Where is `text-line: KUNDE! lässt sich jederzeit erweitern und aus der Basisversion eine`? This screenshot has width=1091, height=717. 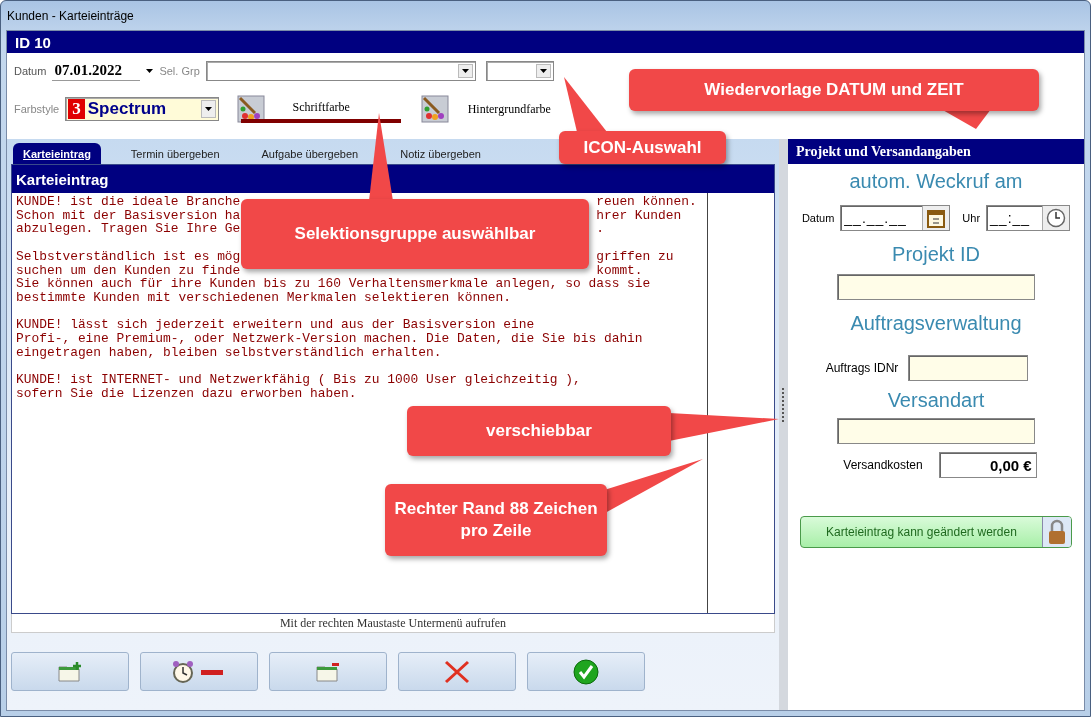
text-line: KUNDE! lässt sich jederzeit erweitern und aus der Basisversion eine is located at coordinates (275, 325).